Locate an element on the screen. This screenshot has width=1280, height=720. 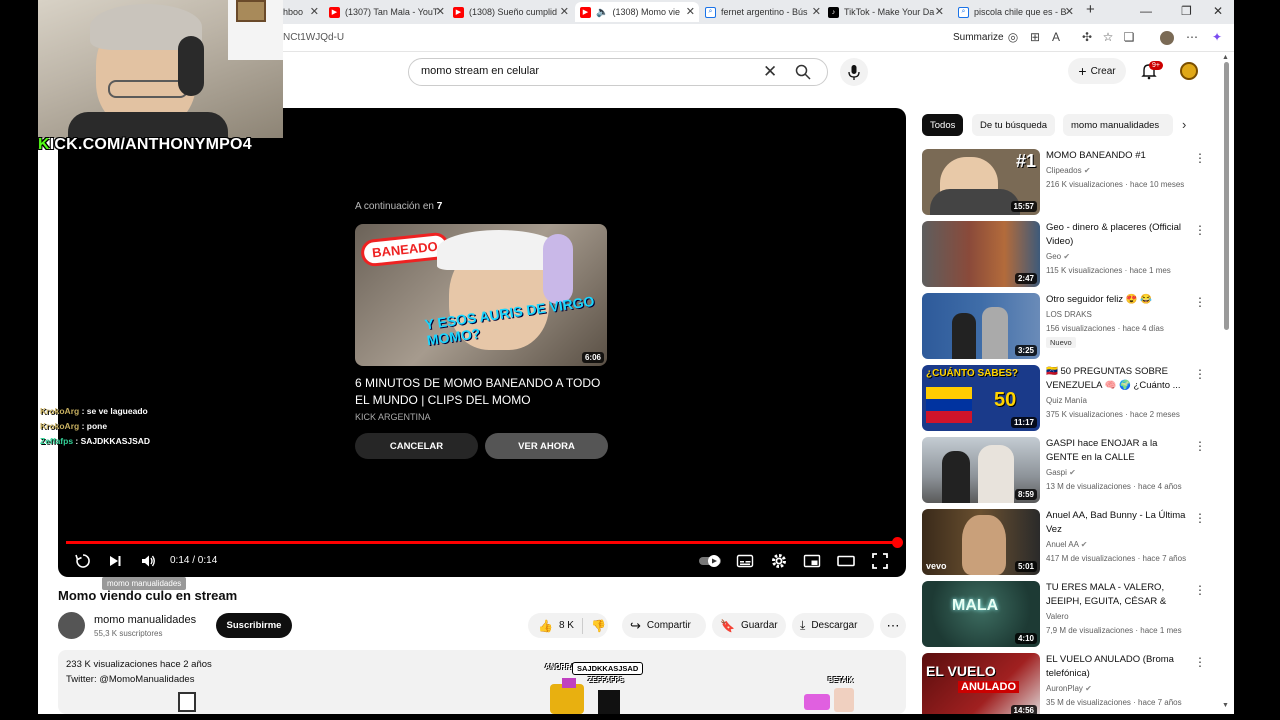
settings-icon is located at coordinates (779, 561).